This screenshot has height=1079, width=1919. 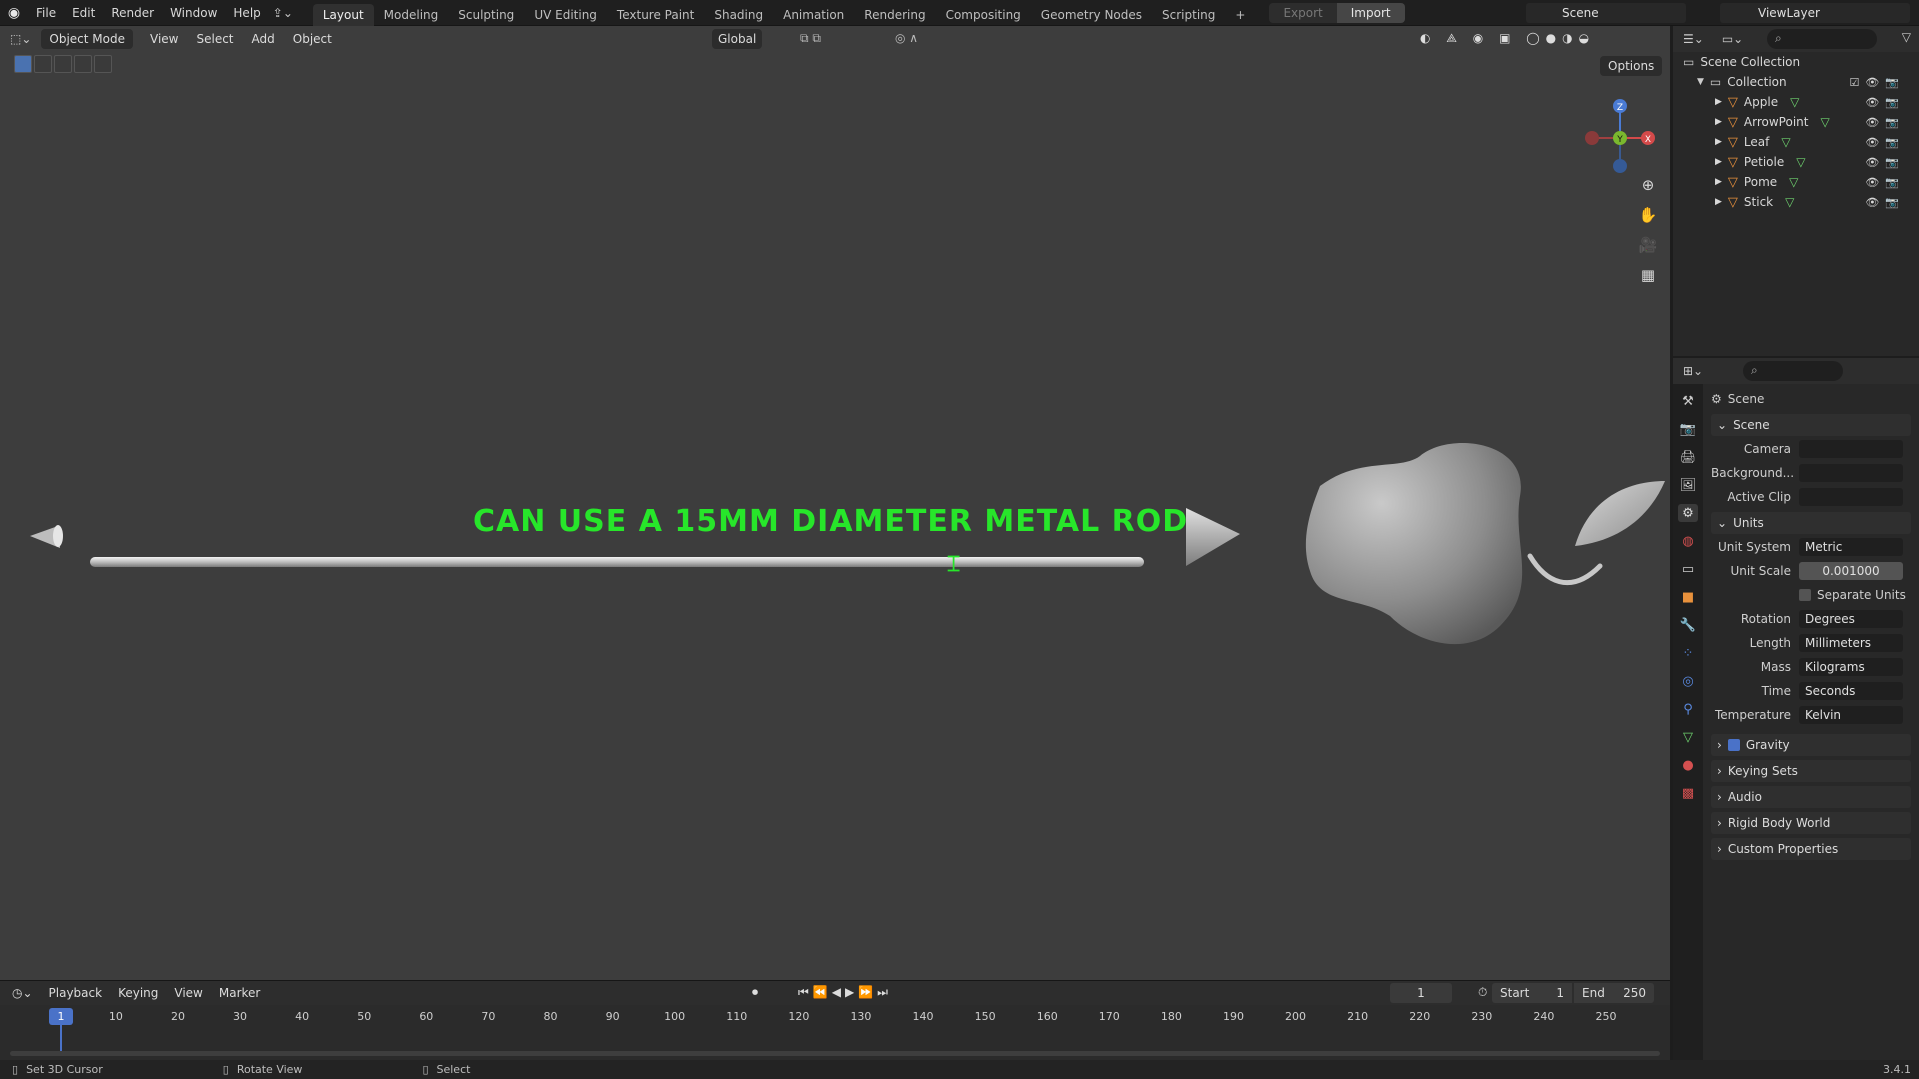 I want to click on rotation-select: Degrees, so click(x=1851, y=619).